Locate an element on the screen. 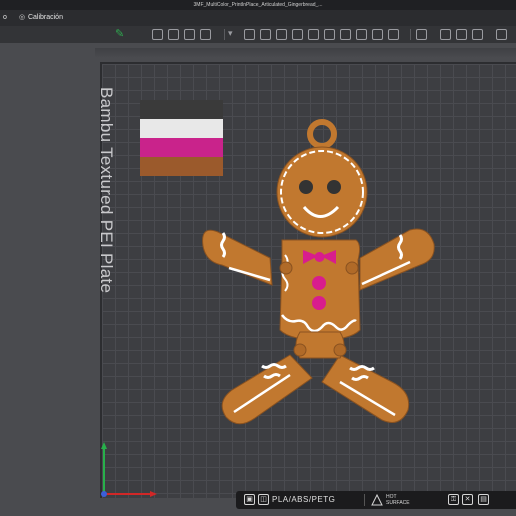 This screenshot has width=516, height=516. left-arm is located at coordinates (237, 257).